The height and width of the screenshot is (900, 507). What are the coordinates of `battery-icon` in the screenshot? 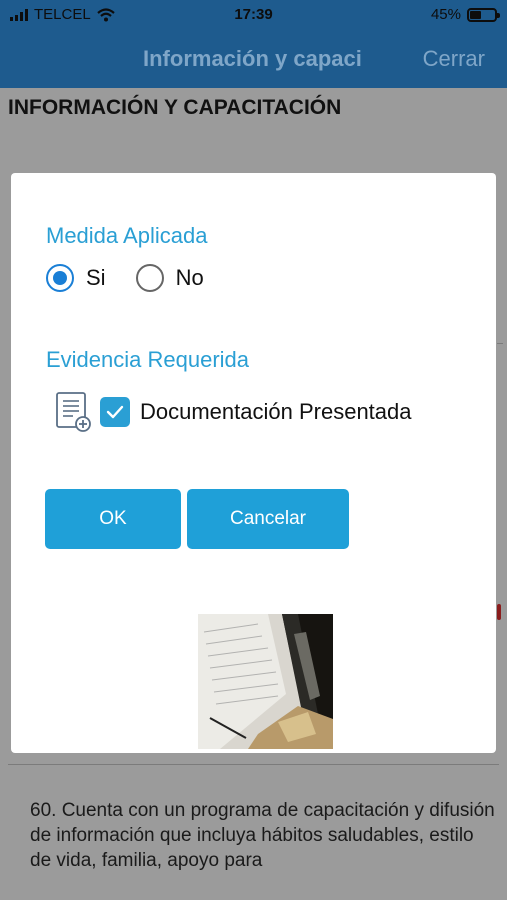 It's located at (483, 14).